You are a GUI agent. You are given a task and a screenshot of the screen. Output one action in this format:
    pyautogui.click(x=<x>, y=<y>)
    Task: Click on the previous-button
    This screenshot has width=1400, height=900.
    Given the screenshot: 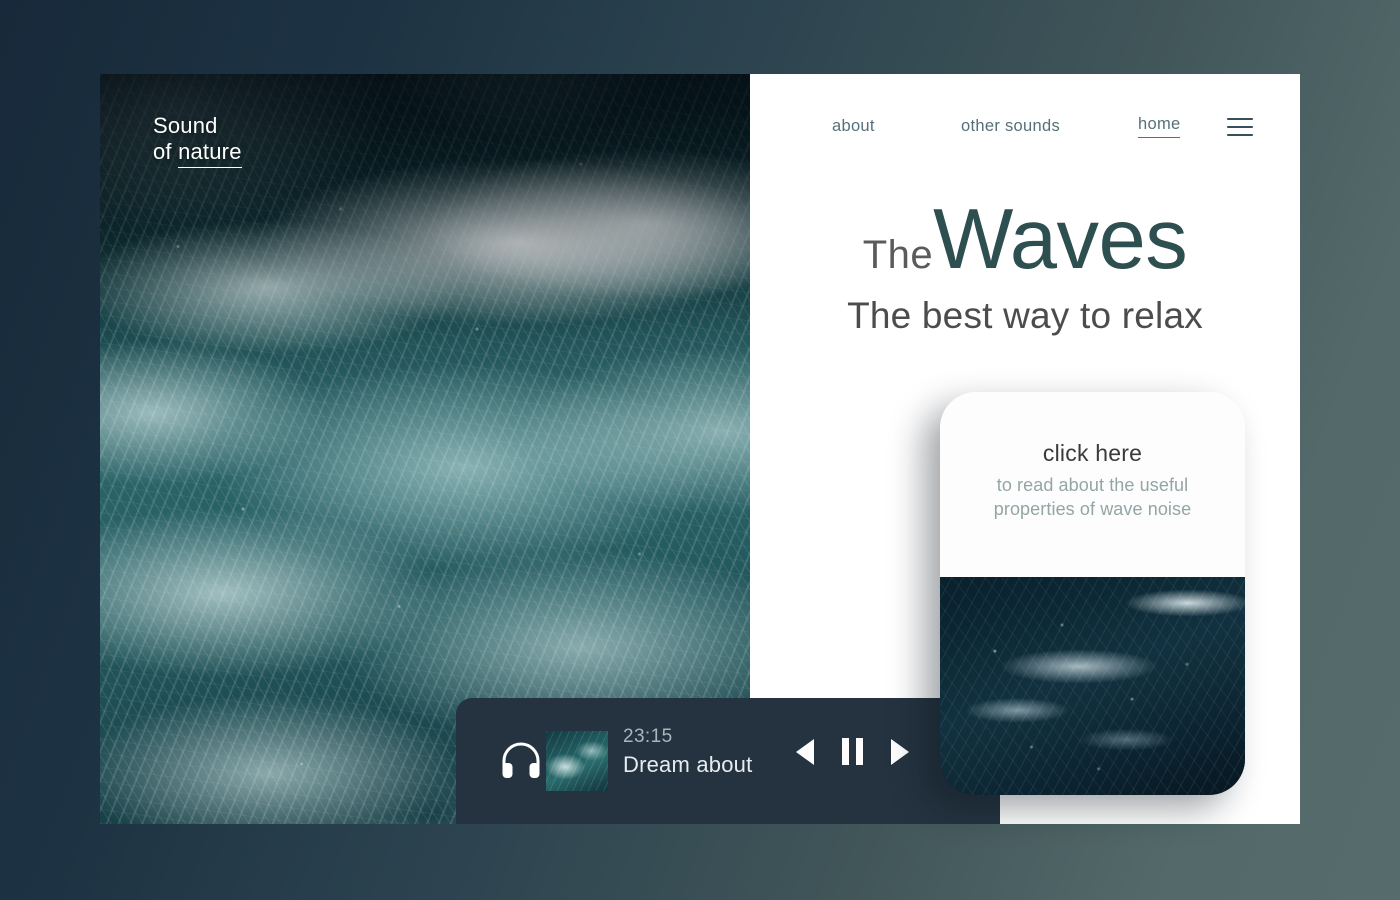 What is the action you would take?
    pyautogui.click(x=805, y=751)
    